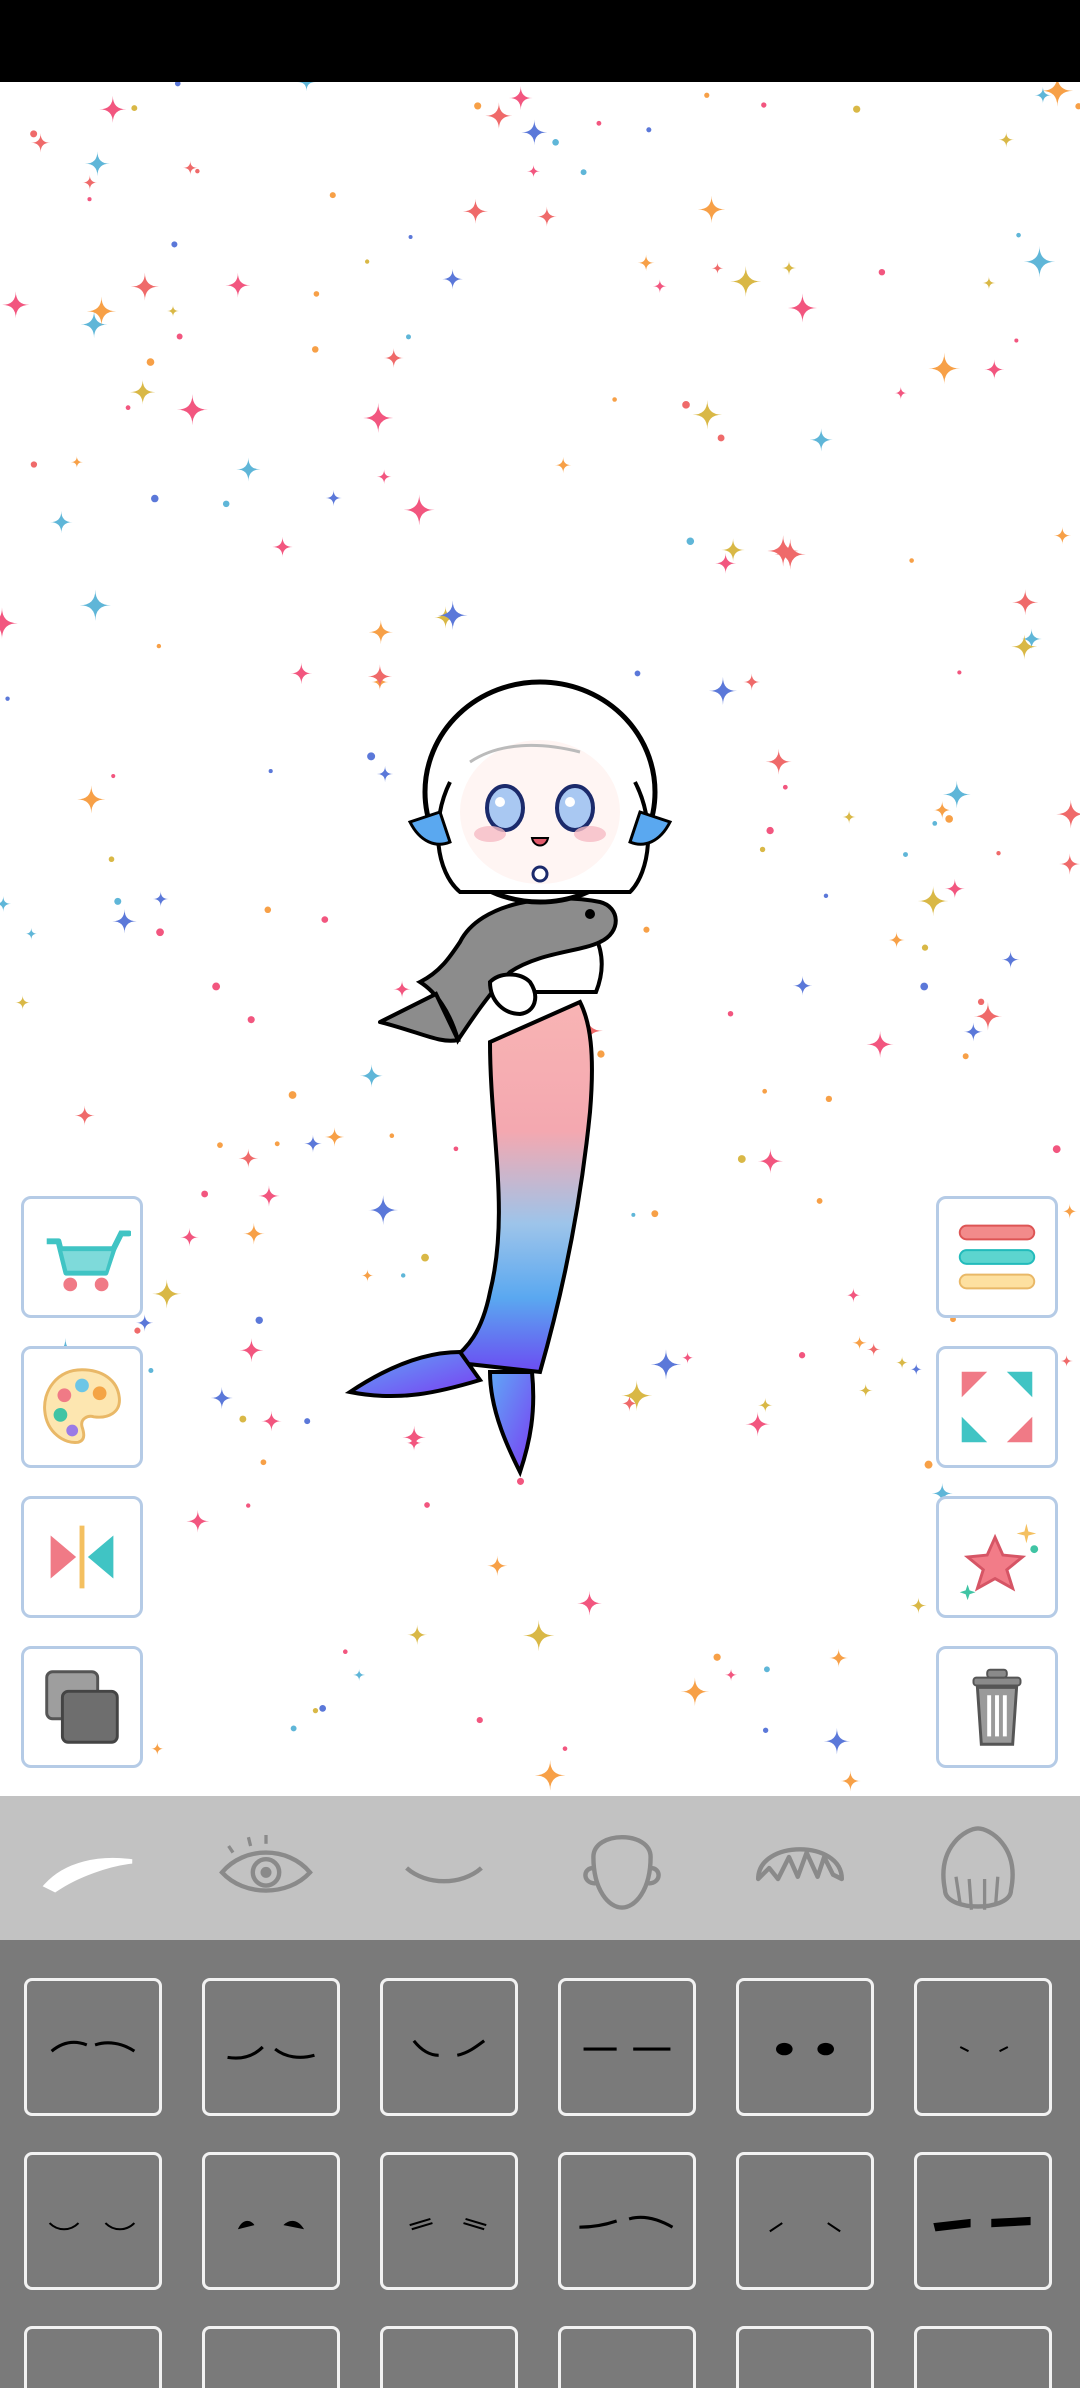  Describe the element at coordinates (997, 1707) in the screenshot. I see `delete-button` at that location.